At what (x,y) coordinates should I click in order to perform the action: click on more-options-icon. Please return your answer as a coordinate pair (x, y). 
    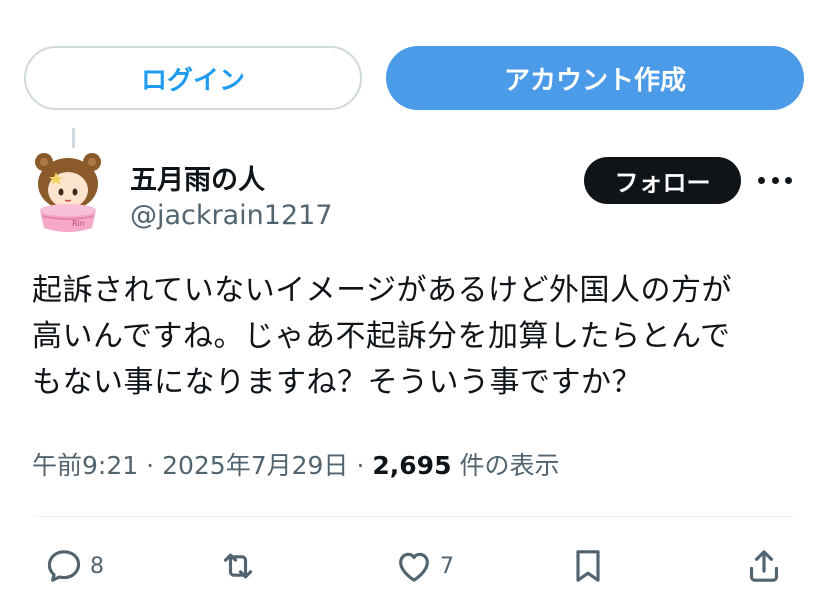
    Looking at the image, I should click on (775, 180).